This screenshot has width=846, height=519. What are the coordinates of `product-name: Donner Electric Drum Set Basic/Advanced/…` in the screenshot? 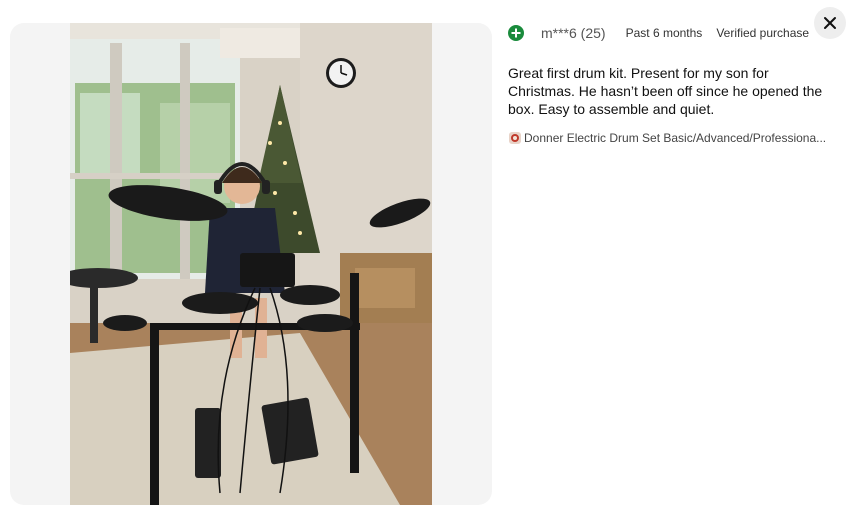 It's located at (675, 138).